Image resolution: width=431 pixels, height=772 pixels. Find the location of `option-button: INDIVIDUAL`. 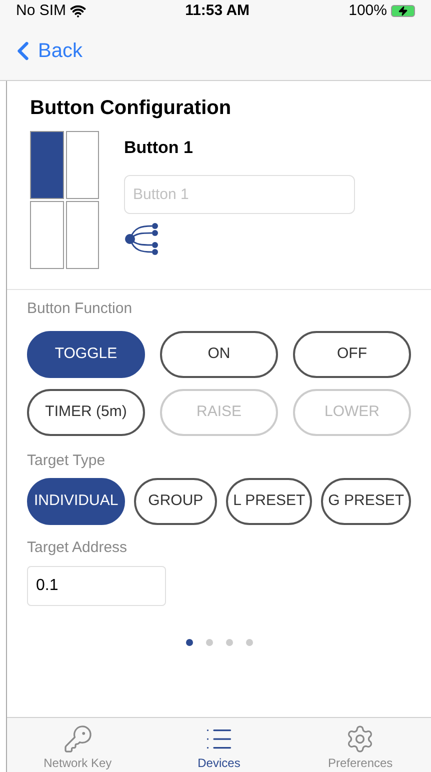

option-button: INDIVIDUAL is located at coordinates (76, 501).